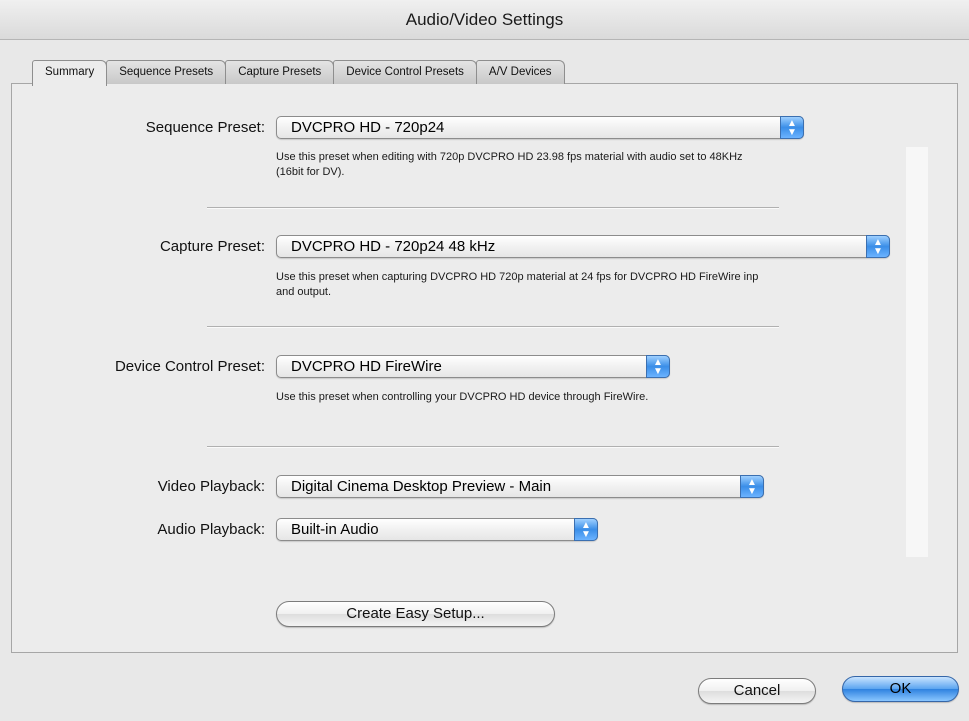 Image resolution: width=969 pixels, height=721 pixels. I want to click on device-control-preset-value: DVCPRO HD FireWire, so click(366, 366).